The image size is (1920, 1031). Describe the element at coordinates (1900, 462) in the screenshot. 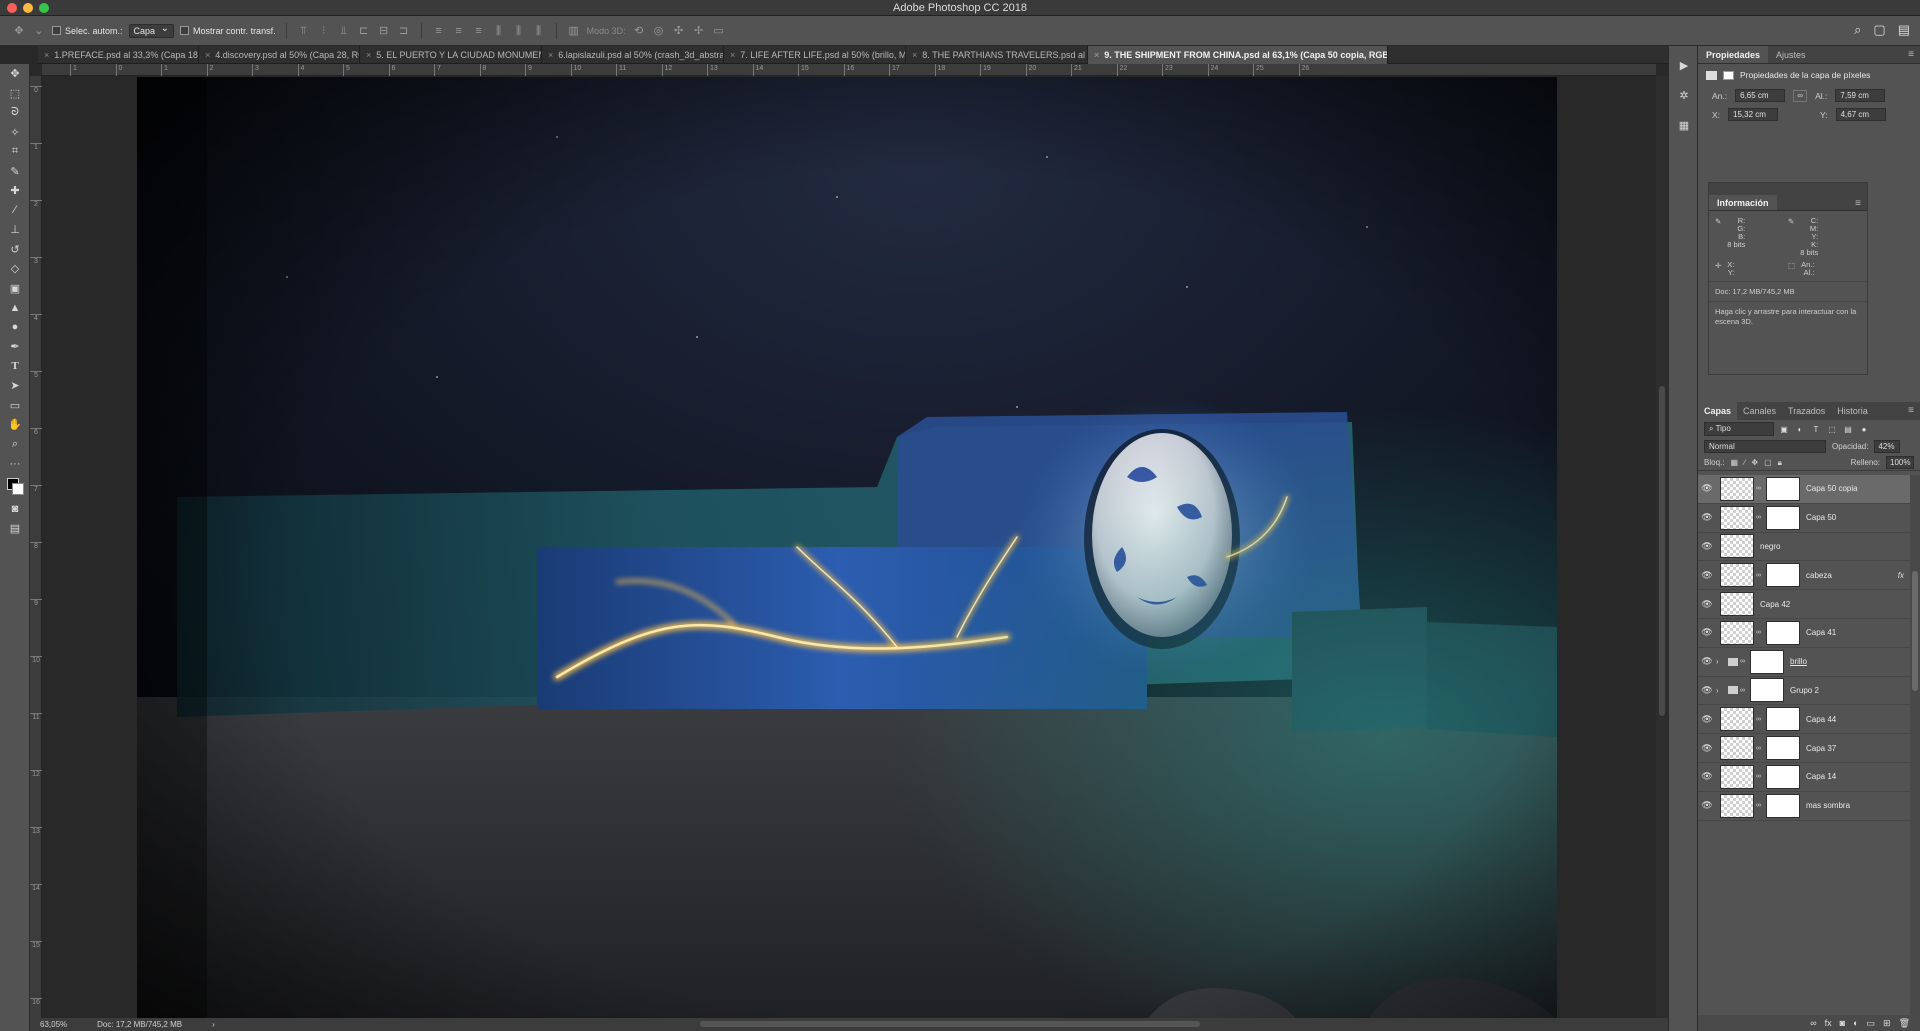

I see `fill-field: 100%` at that location.